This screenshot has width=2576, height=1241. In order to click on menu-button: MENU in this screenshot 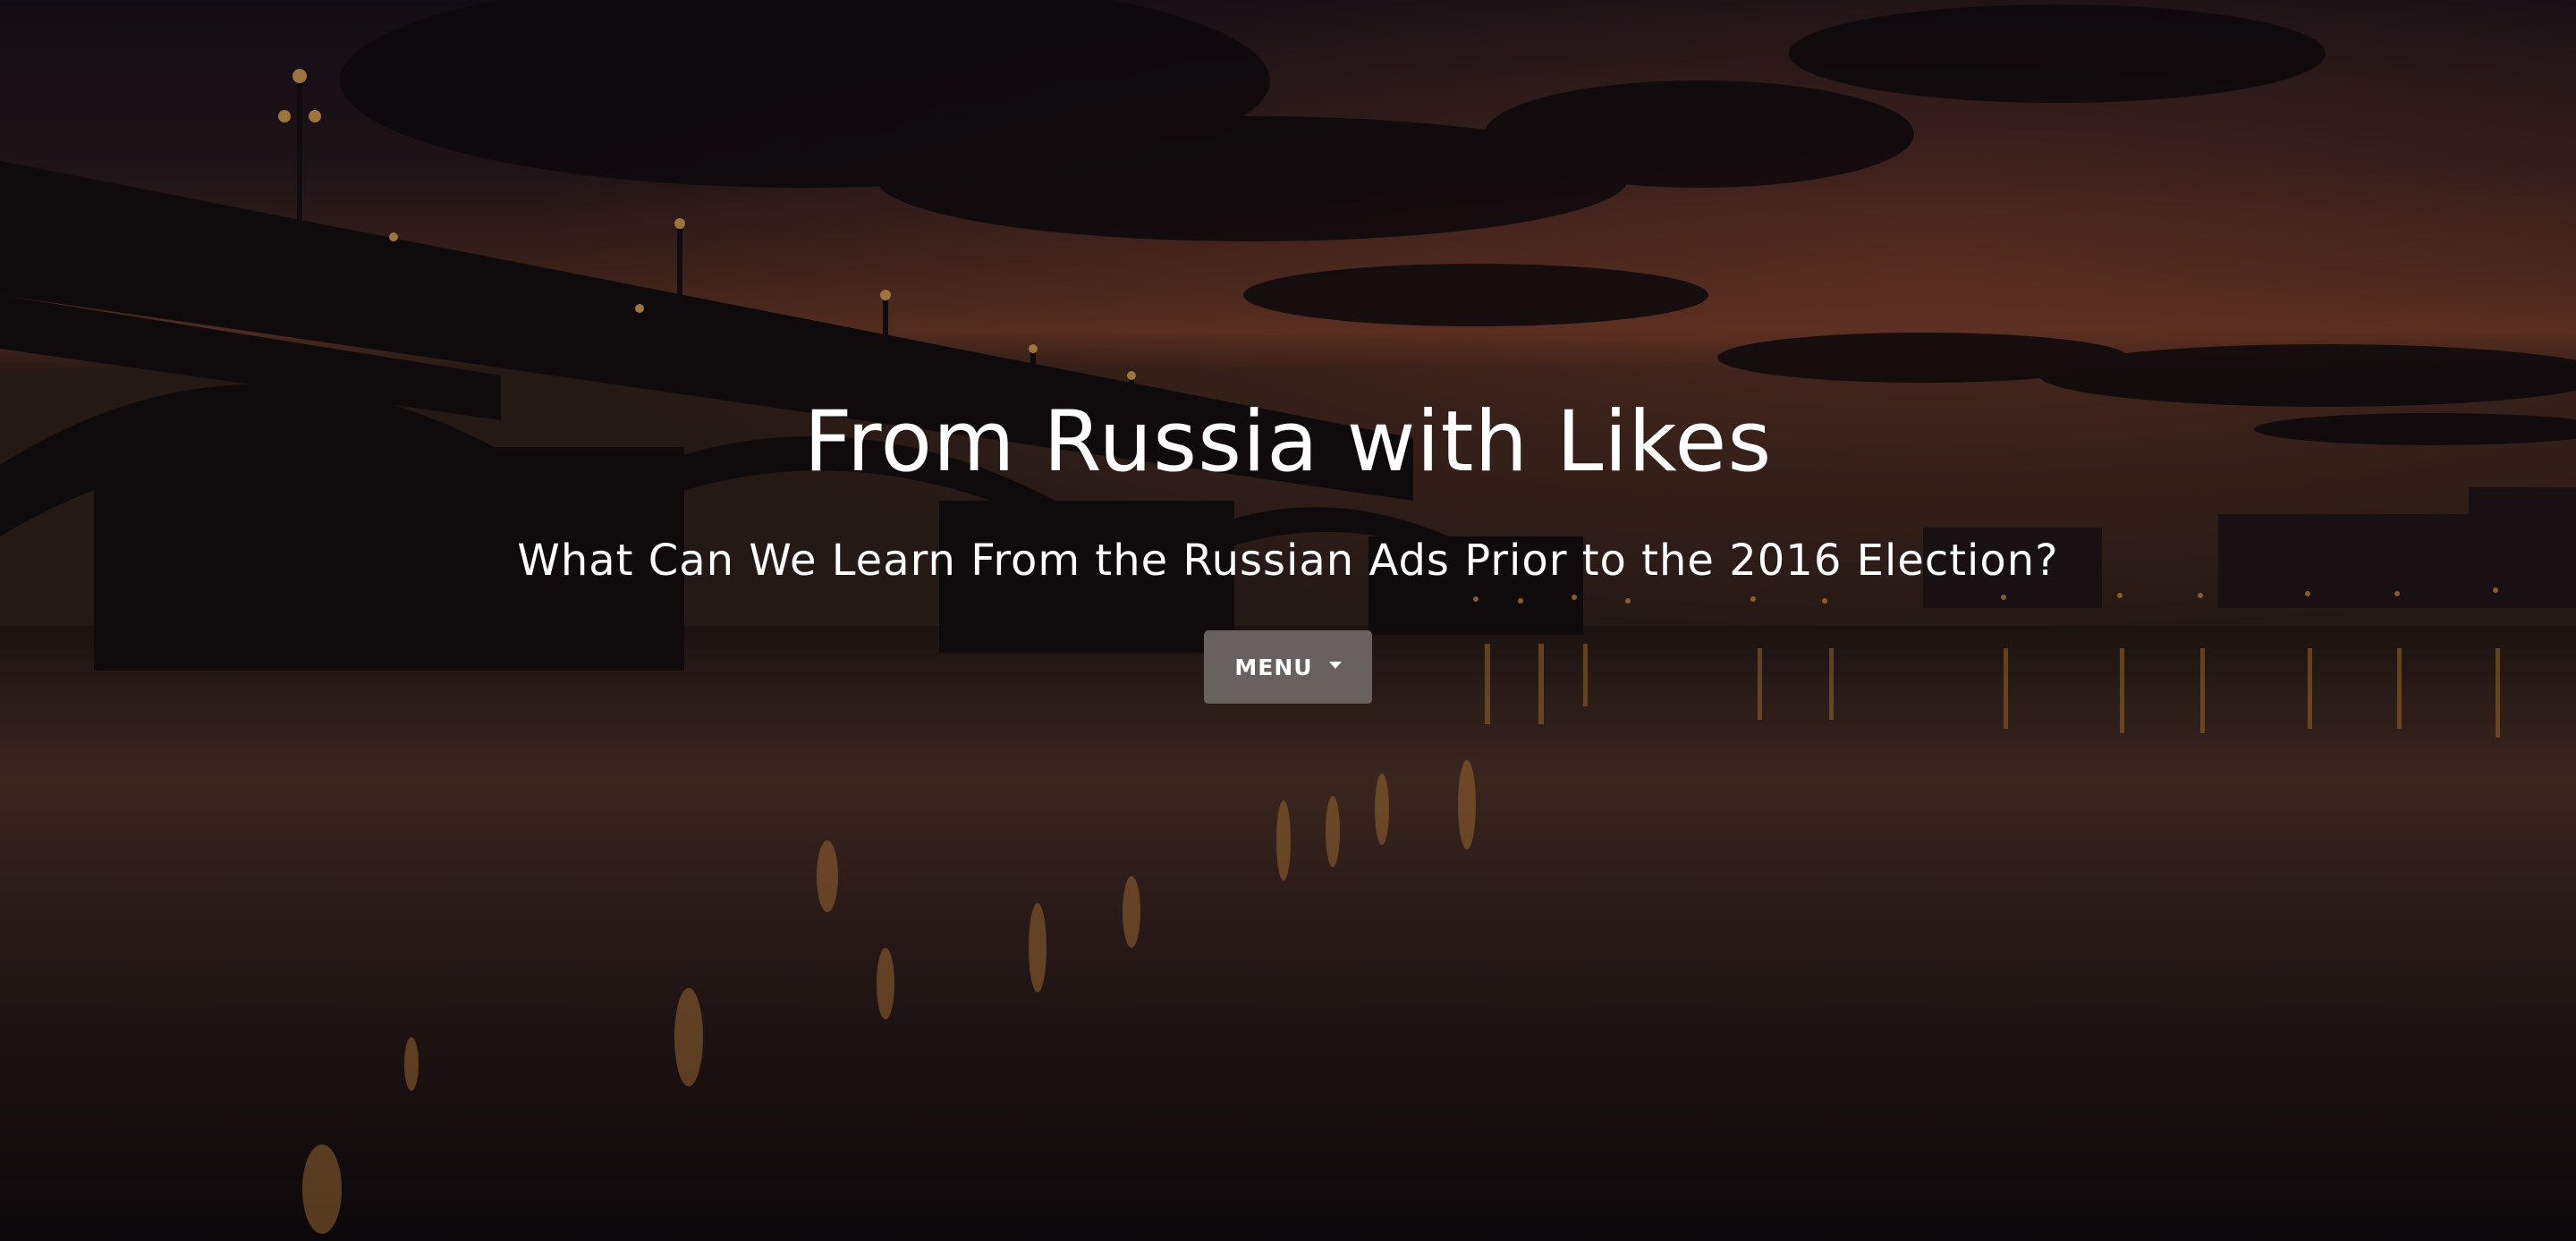, I will do `click(1288, 667)`.